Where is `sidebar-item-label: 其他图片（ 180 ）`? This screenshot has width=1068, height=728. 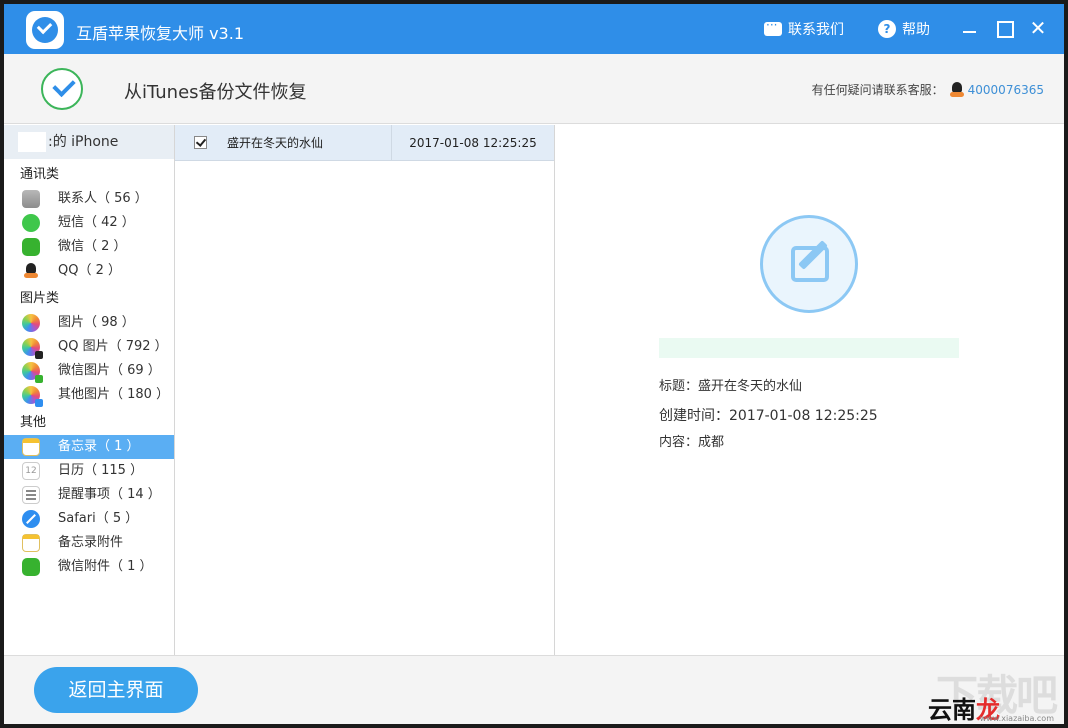
sidebar-item-label: 其他图片（ 180 ） is located at coordinates (114, 394).